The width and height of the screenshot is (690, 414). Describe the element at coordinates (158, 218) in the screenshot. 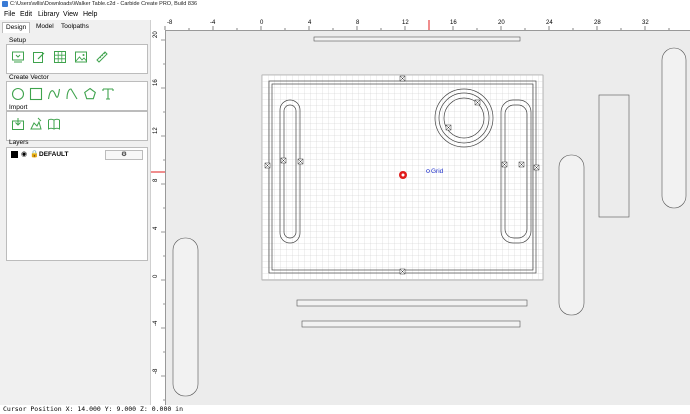

I see `ruler-vertical: 20 16 12 8 4 0 -4 -8` at that location.